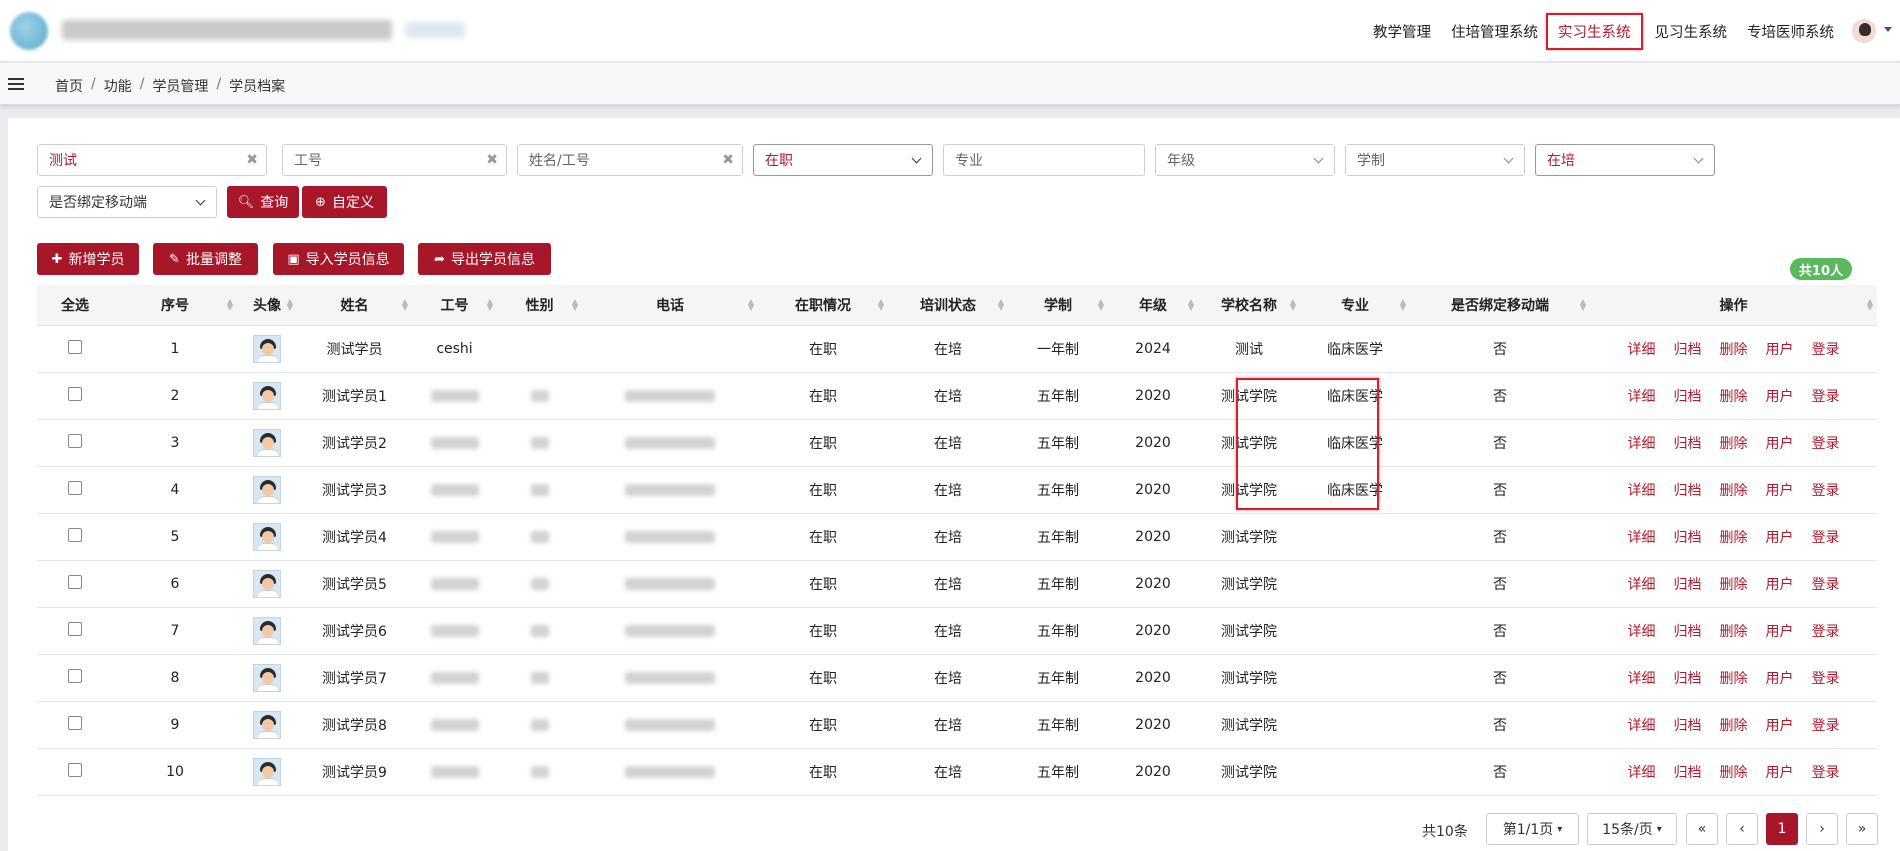 This screenshot has width=1900, height=851. What do you see at coordinates (1044, 160) in the screenshot?
I see `major-input: 专业` at bounding box center [1044, 160].